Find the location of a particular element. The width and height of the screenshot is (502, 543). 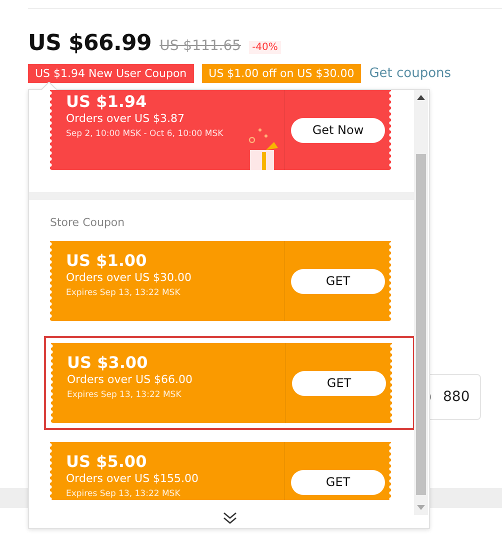

discount-badge: -40% is located at coordinates (265, 47).